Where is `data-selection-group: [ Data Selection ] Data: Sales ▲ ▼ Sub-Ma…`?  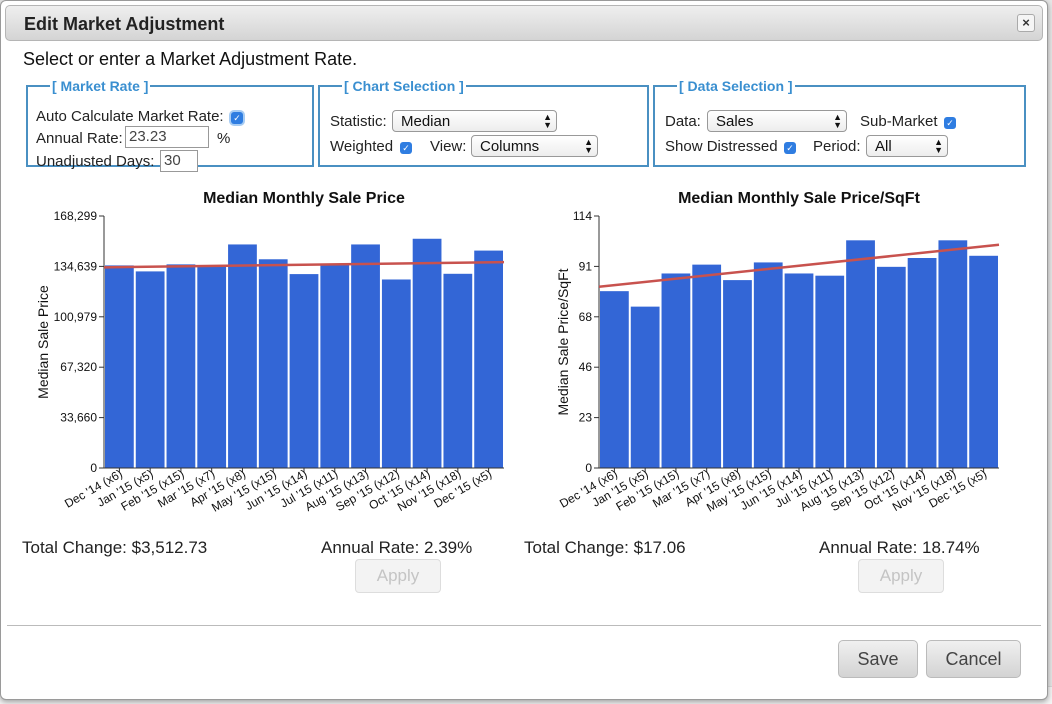 data-selection-group: [ Data Selection ] Data: Sales ▲ ▼ Sub-Ma… is located at coordinates (839, 122).